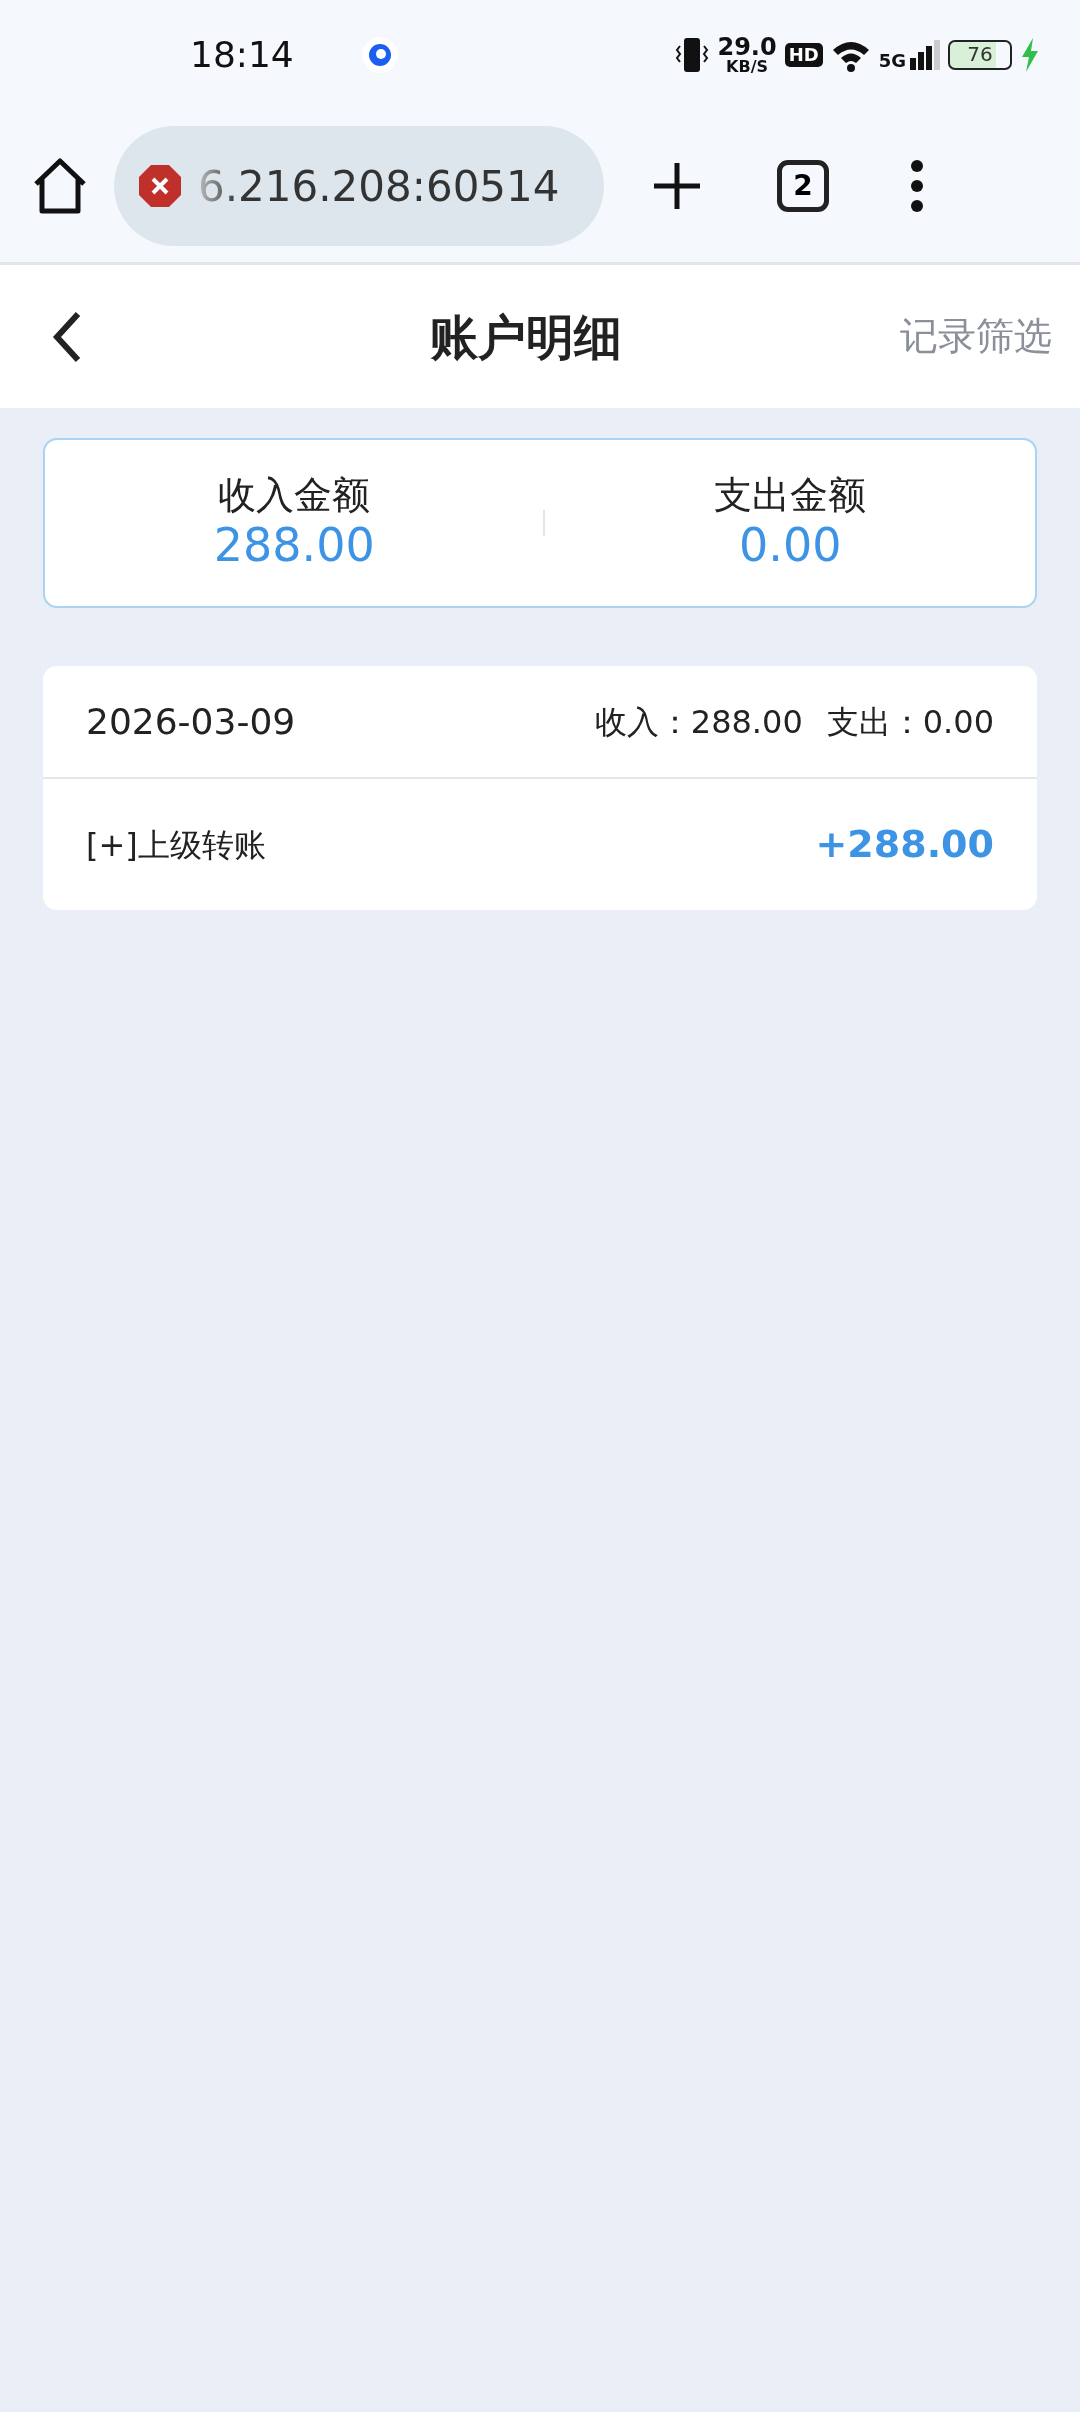 This screenshot has height=2412, width=1080. Describe the element at coordinates (790, 546) in the screenshot. I see `summary-amount: 0.00` at that location.